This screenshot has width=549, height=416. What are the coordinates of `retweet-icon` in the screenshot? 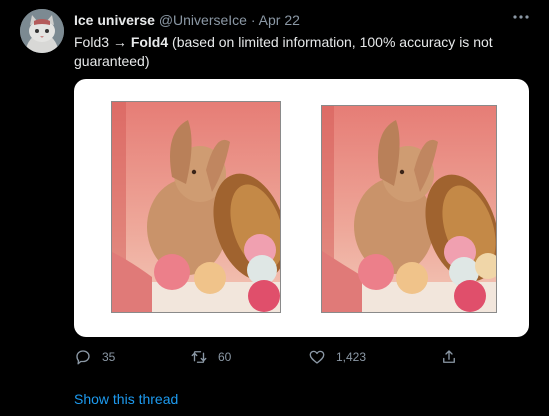 It's located at (199, 357).